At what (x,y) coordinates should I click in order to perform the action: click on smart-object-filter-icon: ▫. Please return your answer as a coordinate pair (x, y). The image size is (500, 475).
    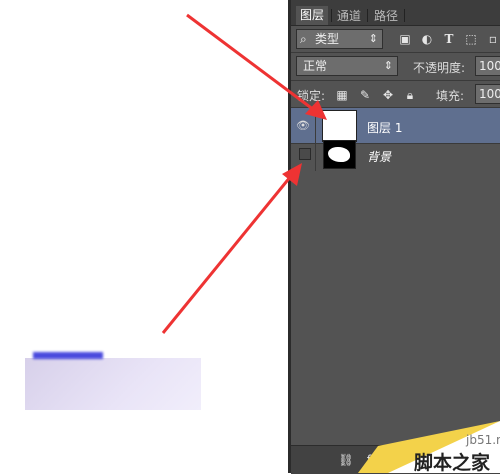
    Looking at the image, I should click on (492, 39).